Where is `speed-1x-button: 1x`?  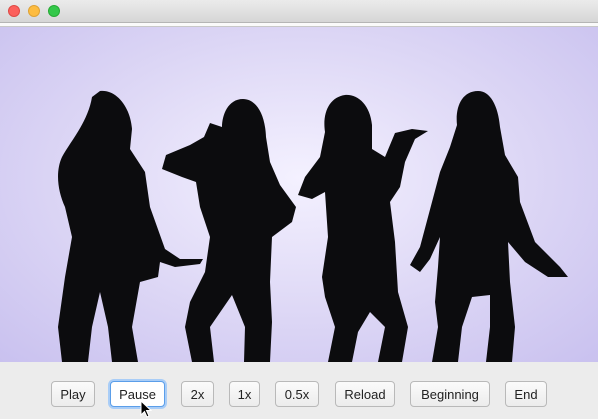 speed-1x-button: 1x is located at coordinates (244, 394).